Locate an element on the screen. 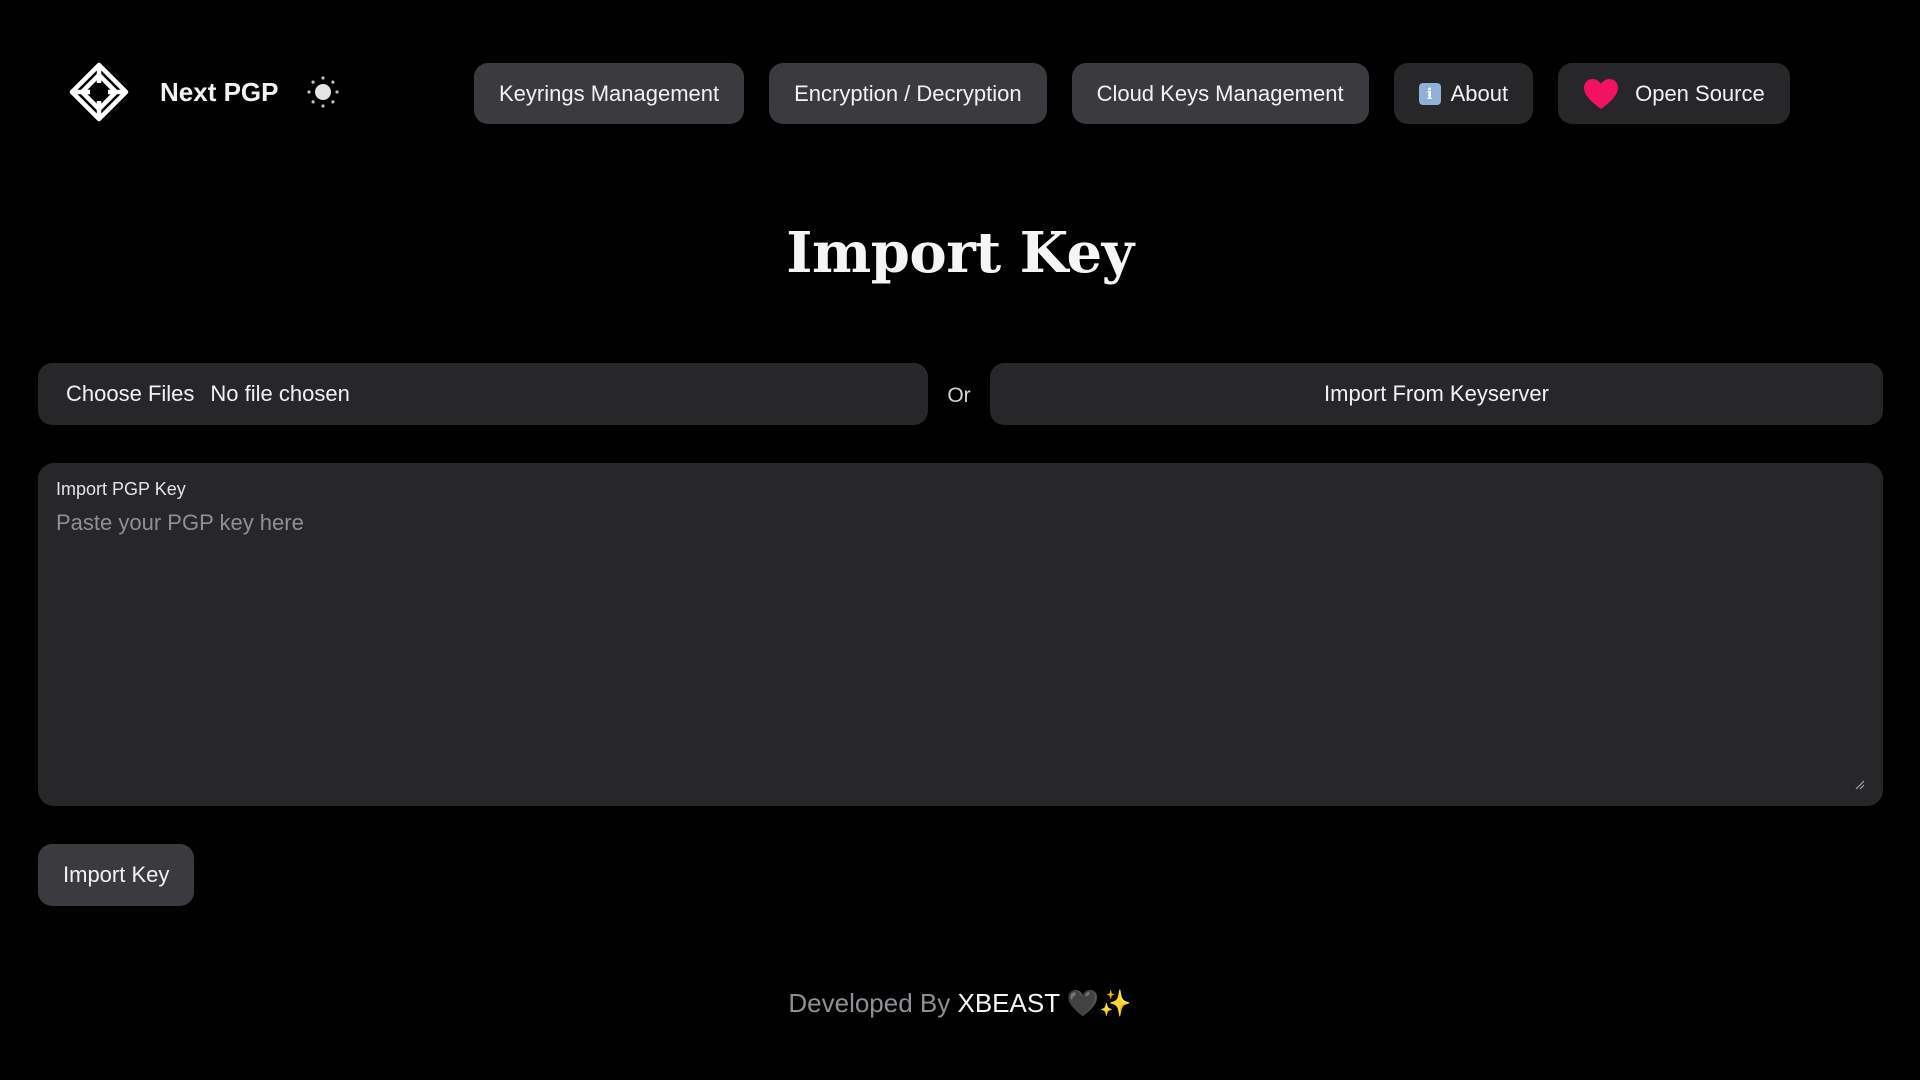 The image size is (1920, 1080). sun-icon is located at coordinates (322, 92).